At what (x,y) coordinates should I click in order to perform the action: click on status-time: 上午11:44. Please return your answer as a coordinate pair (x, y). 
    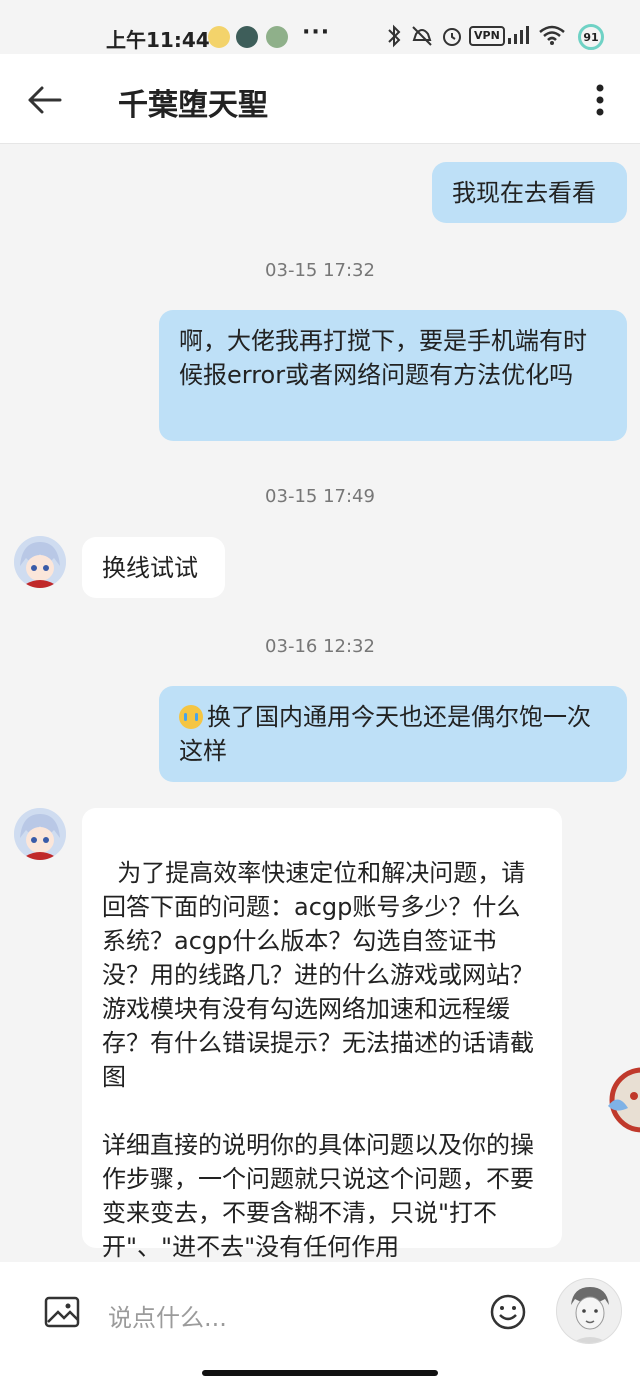
    Looking at the image, I should click on (158, 40).